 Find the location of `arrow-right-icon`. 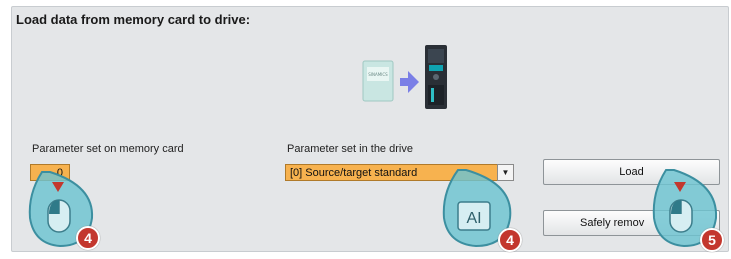

arrow-right-icon is located at coordinates (409, 82).